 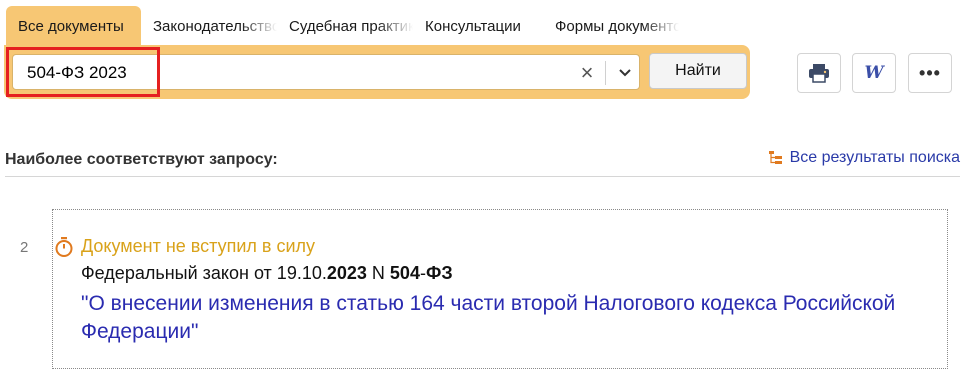 What do you see at coordinates (587, 73) in the screenshot?
I see `clear-icon: ×` at bounding box center [587, 73].